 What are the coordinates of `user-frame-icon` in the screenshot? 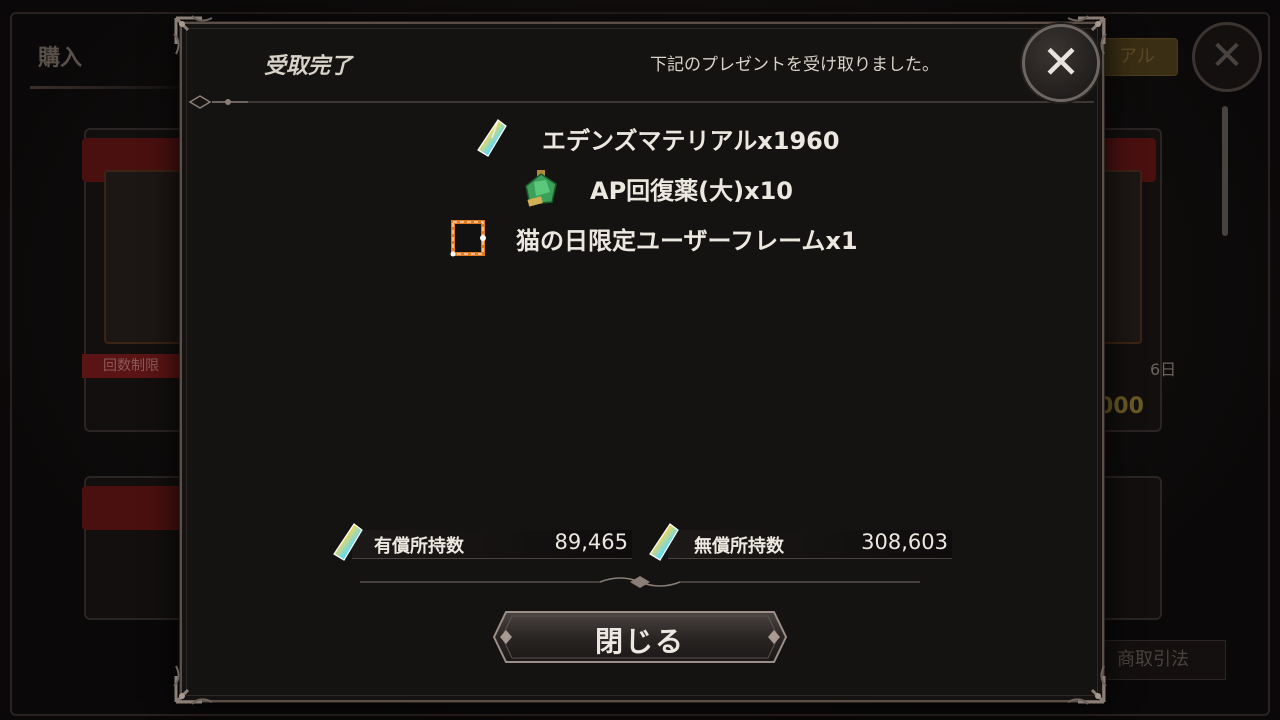 It's located at (468, 238).